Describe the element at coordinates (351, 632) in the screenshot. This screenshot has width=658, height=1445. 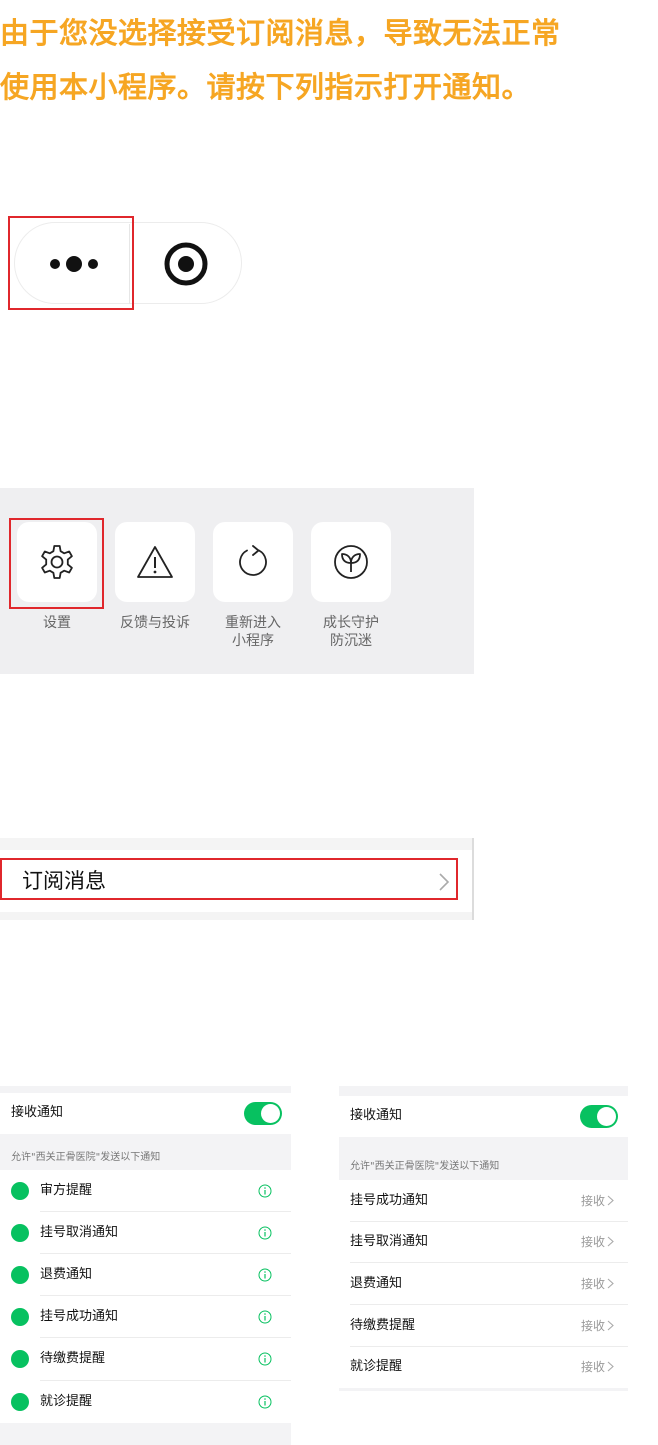
I see `menu-item-label: 成长守护 防沉迷` at that location.